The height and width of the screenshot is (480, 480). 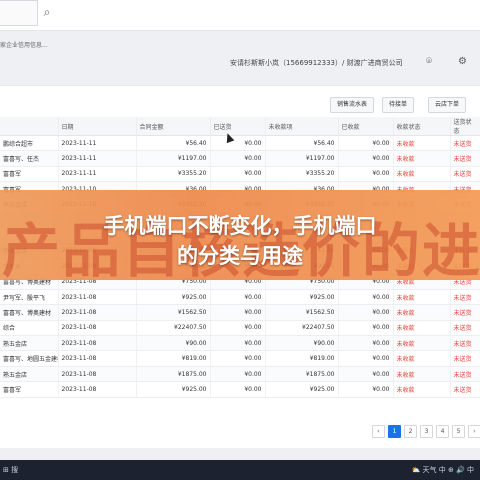 I want to click on header-date: 日期, so click(x=97, y=126).